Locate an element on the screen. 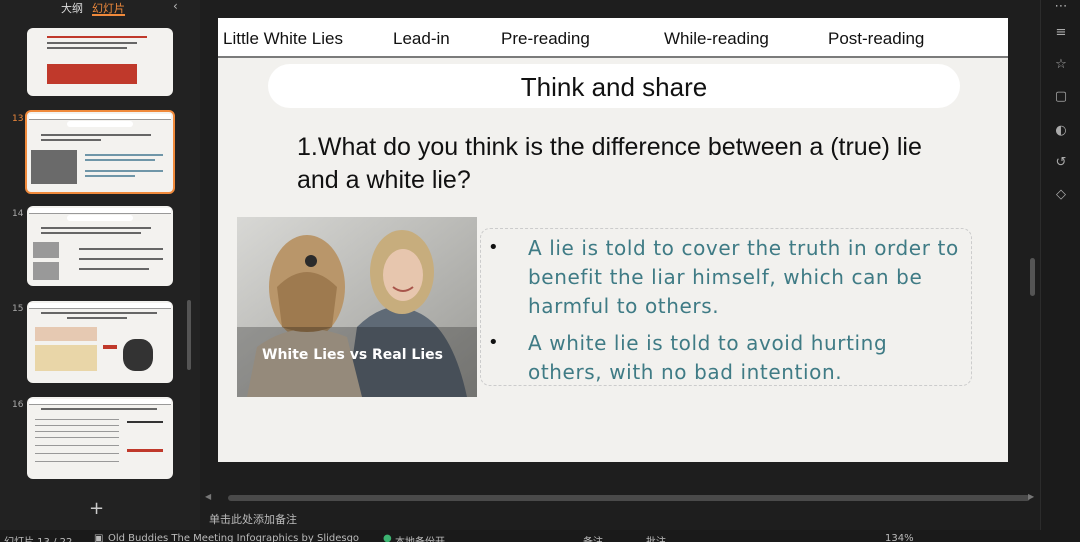 The height and width of the screenshot is (542, 1080). nav-lead-in: Lead-in is located at coordinates (421, 38).